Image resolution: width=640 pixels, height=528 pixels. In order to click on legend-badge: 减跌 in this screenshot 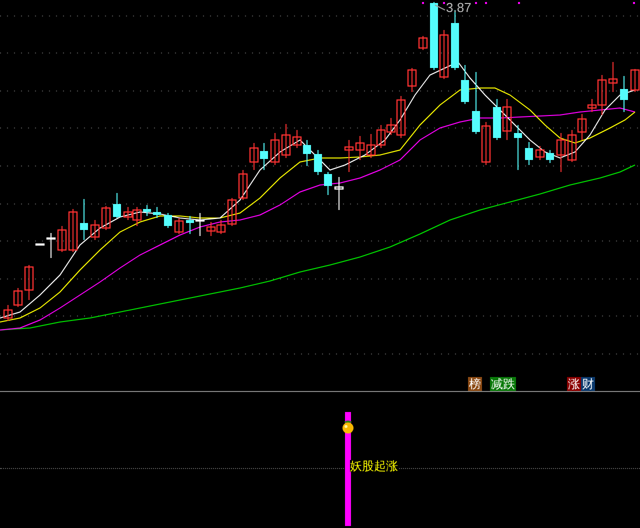, I will do `click(503, 384)`.